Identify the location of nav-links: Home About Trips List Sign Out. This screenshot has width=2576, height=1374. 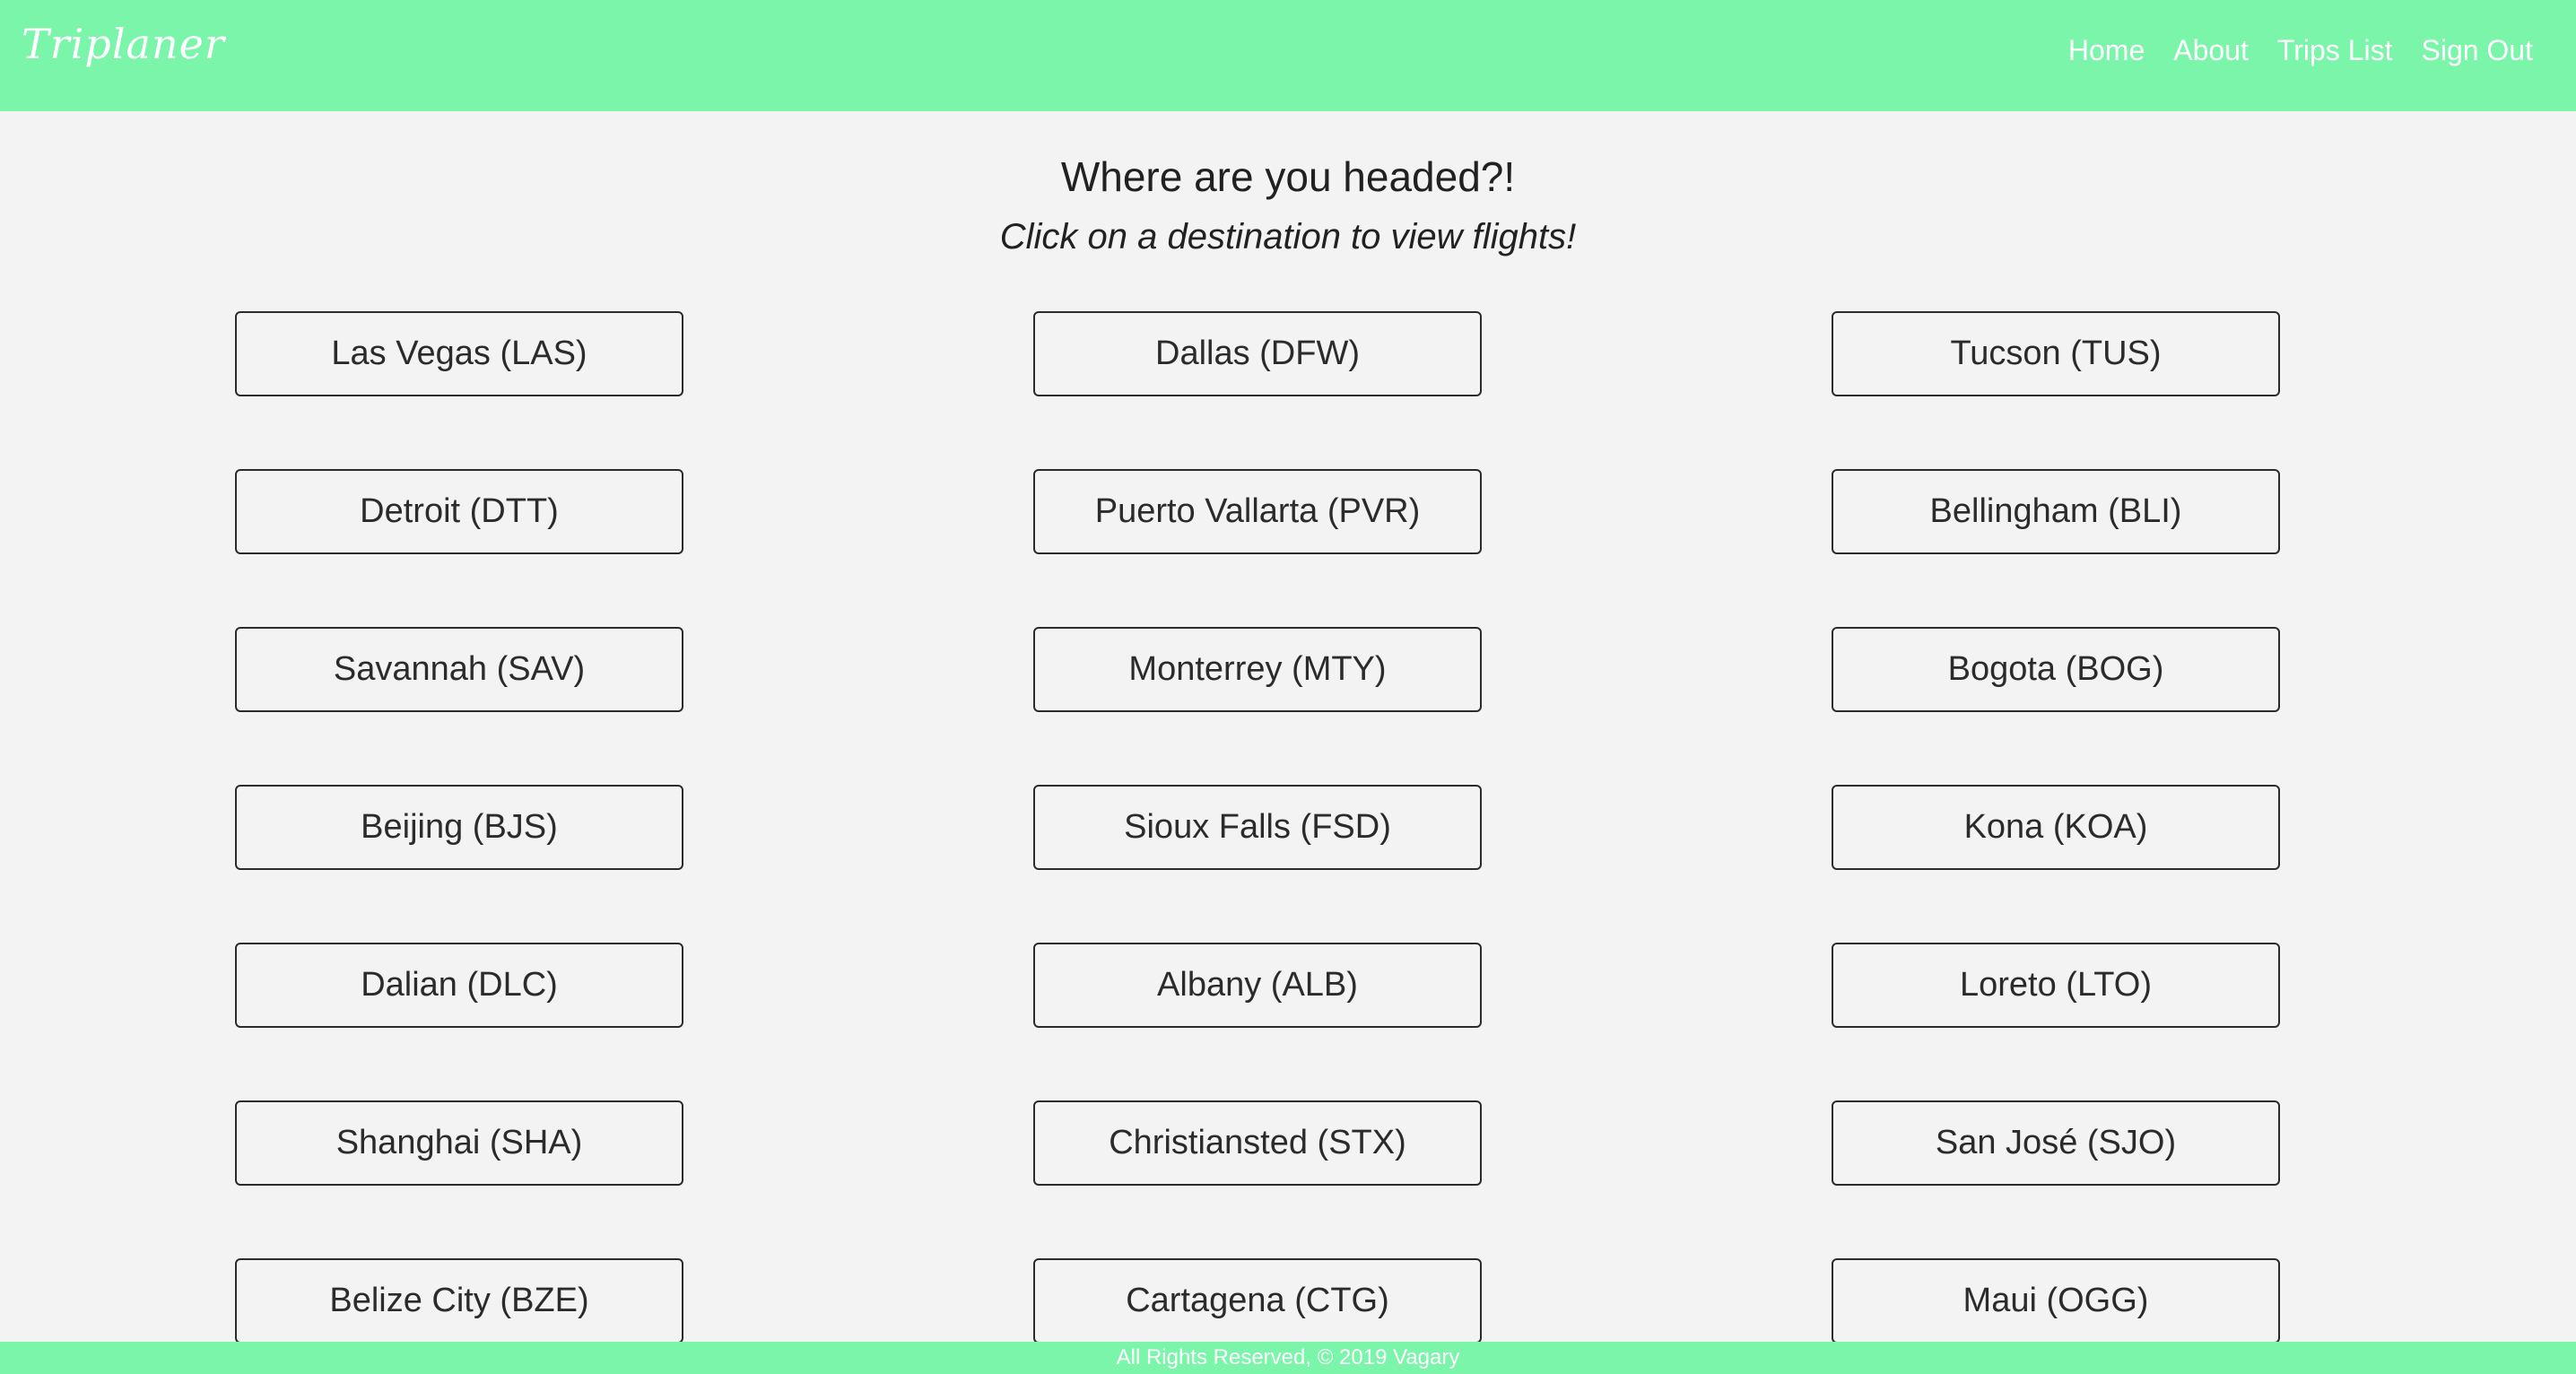
(2300, 51).